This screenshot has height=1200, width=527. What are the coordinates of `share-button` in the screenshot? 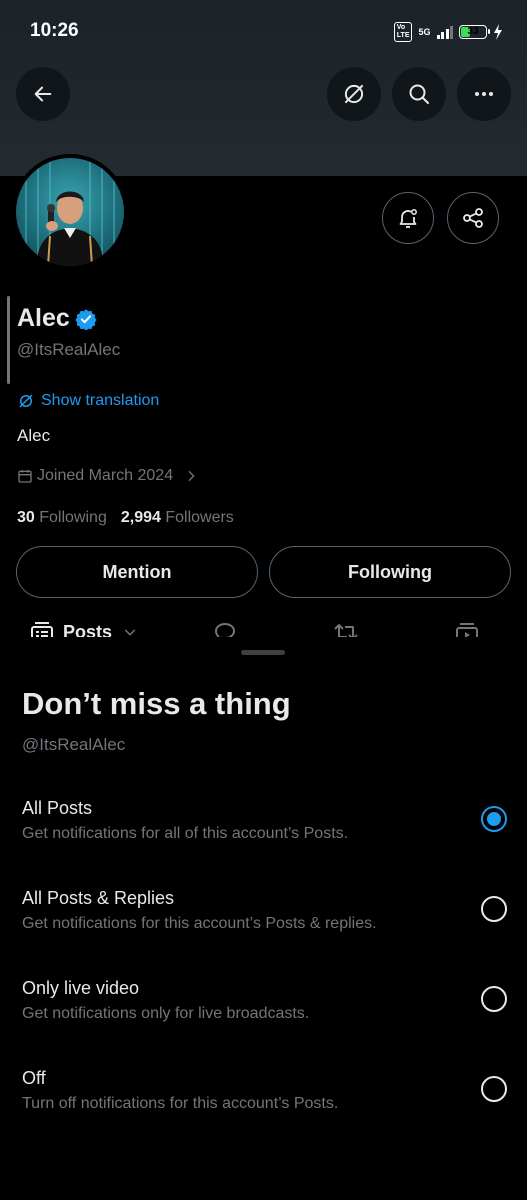 It's located at (473, 218).